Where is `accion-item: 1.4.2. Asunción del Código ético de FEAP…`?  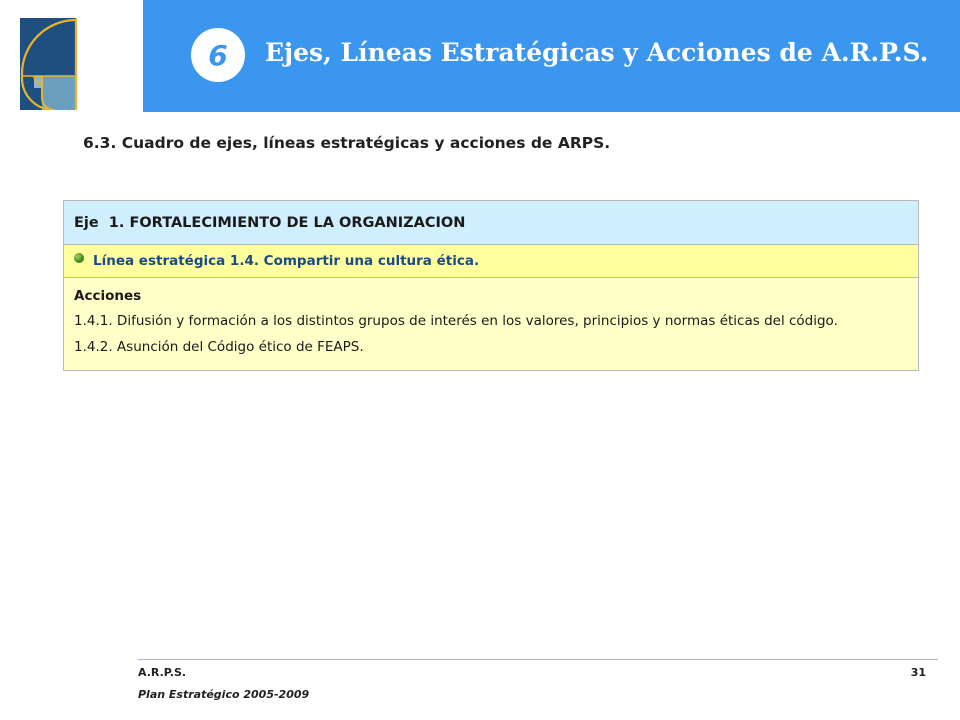
accion-item: 1.4.2. Asunción del Código ético de FEAP… is located at coordinates (219, 347).